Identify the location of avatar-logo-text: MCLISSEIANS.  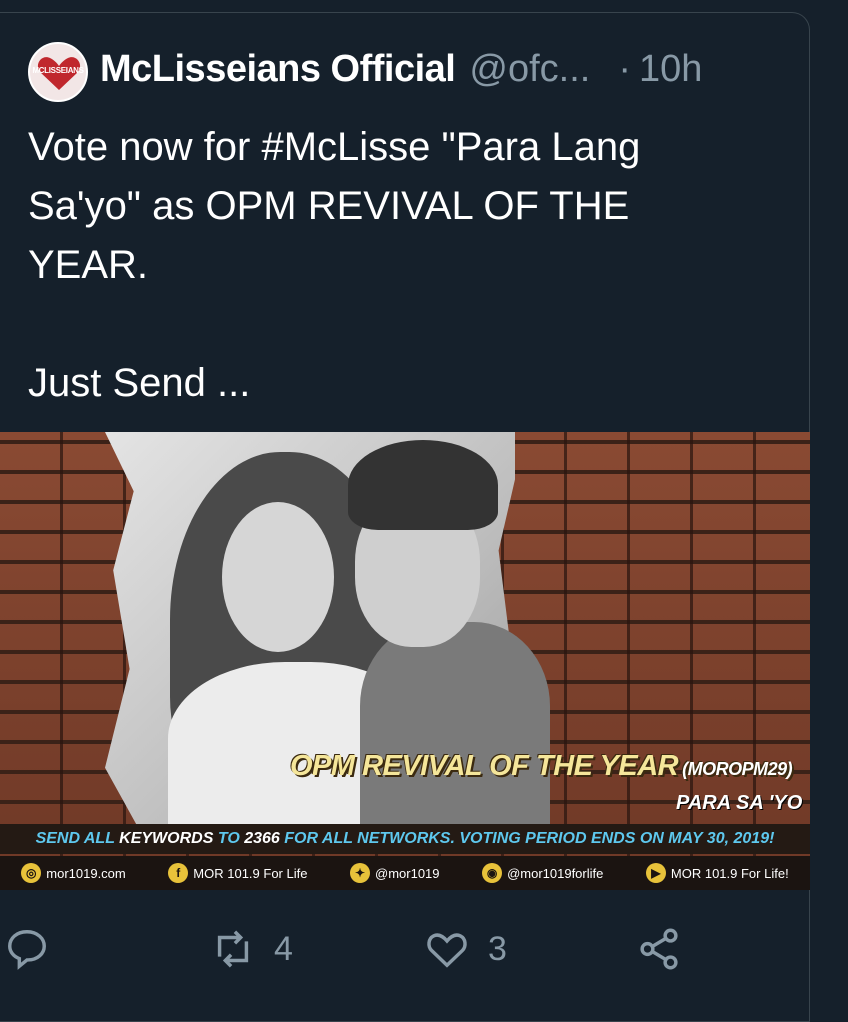
(58, 70).